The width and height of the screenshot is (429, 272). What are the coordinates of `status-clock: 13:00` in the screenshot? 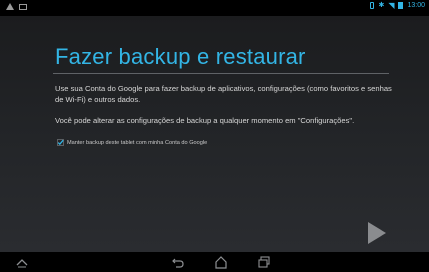 It's located at (416, 5).